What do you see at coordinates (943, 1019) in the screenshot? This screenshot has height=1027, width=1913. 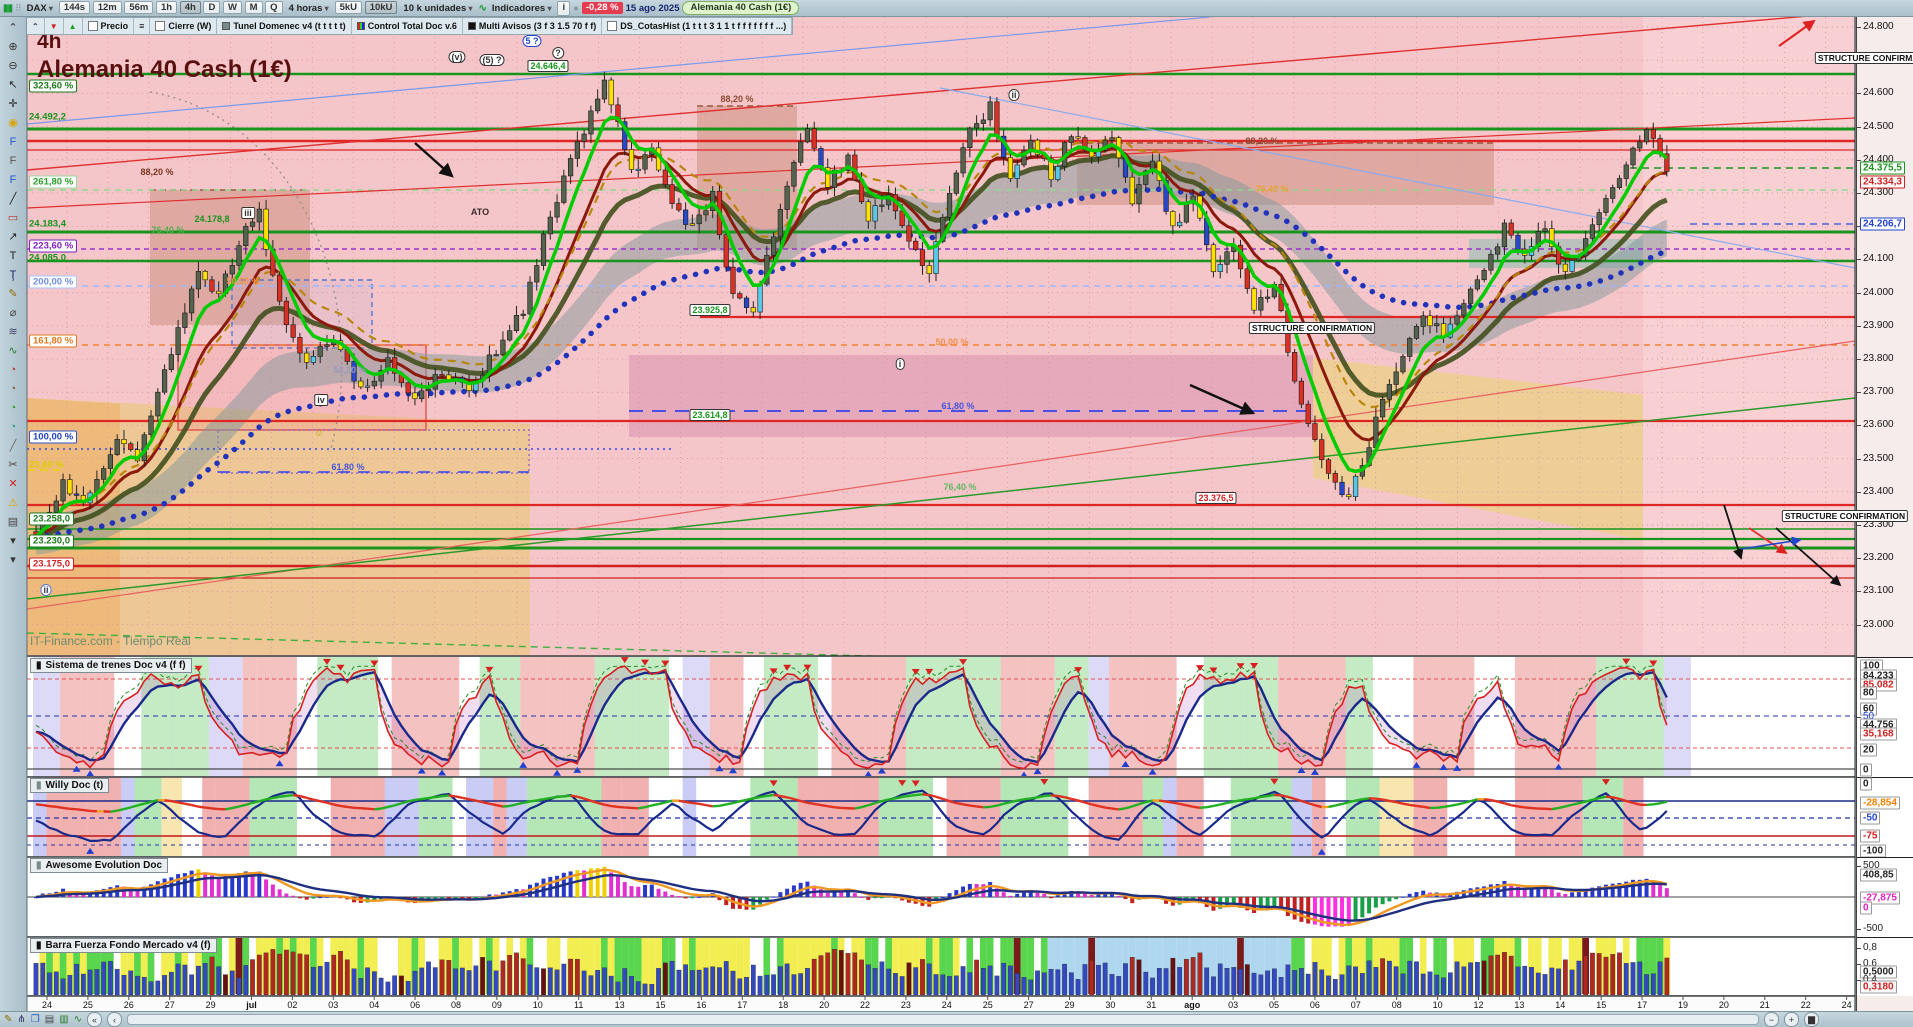 I see `horizontal-scrollbar` at bounding box center [943, 1019].